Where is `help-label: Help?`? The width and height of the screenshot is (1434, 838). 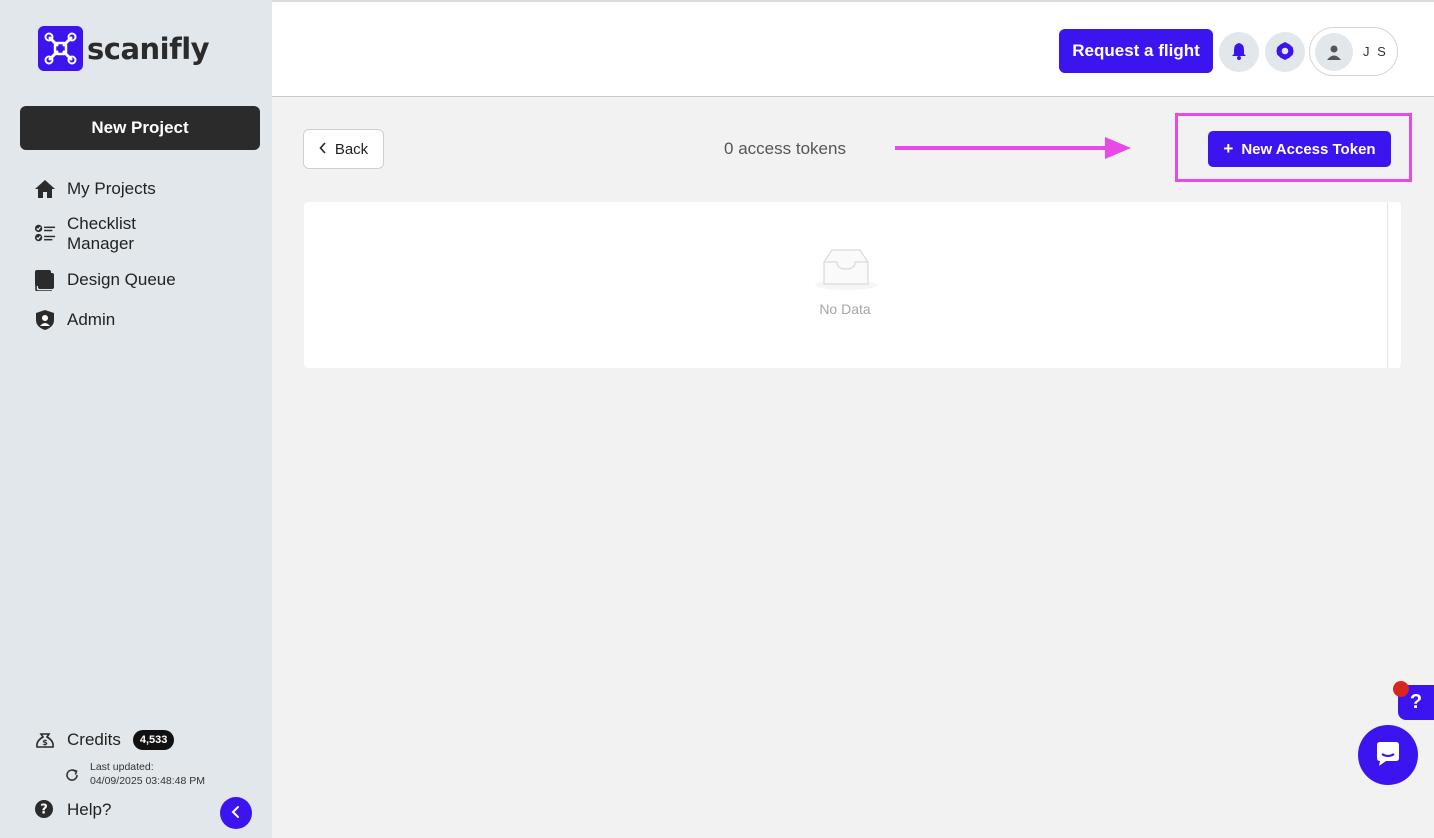
help-label: Help? is located at coordinates (89, 809).